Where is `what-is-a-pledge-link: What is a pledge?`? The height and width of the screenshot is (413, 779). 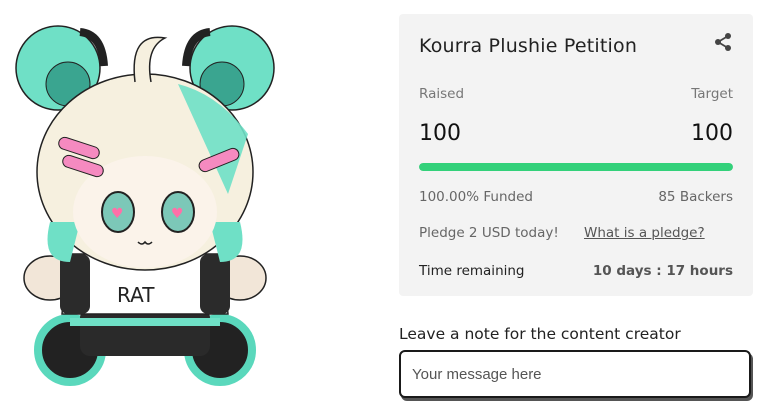 what-is-a-pledge-link: What is a pledge? is located at coordinates (644, 233).